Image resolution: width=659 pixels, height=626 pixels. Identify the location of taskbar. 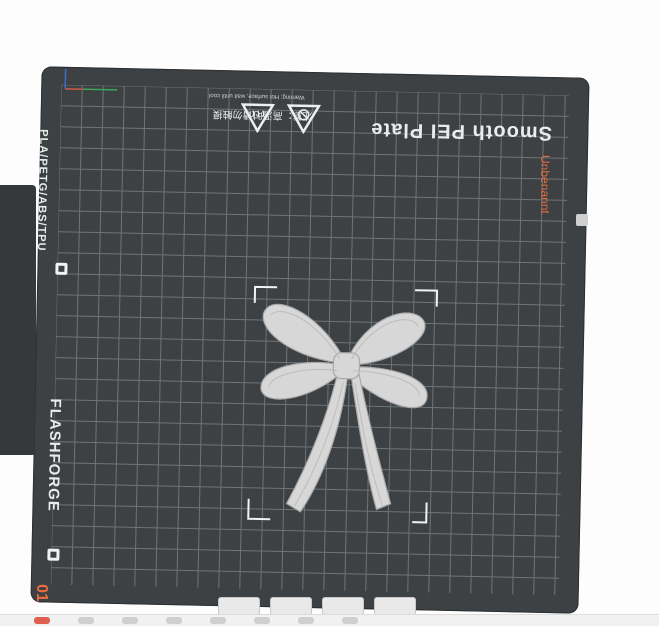
(329, 620).